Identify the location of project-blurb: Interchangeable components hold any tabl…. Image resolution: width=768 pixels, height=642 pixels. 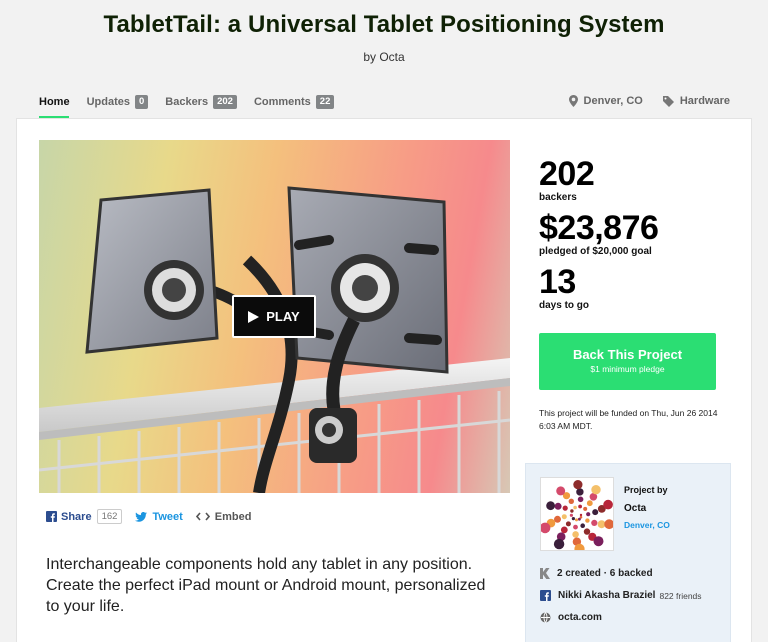
(266, 585).